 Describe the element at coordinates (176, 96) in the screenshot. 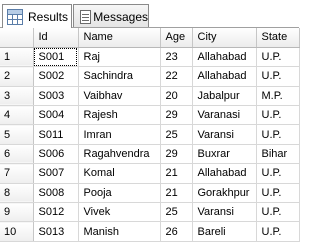

I see `cell-age: 20` at that location.